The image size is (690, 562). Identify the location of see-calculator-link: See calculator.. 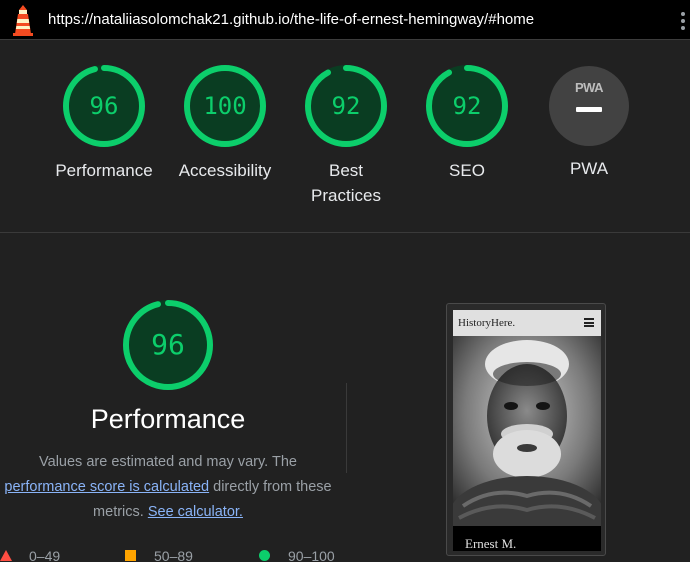
(195, 512).